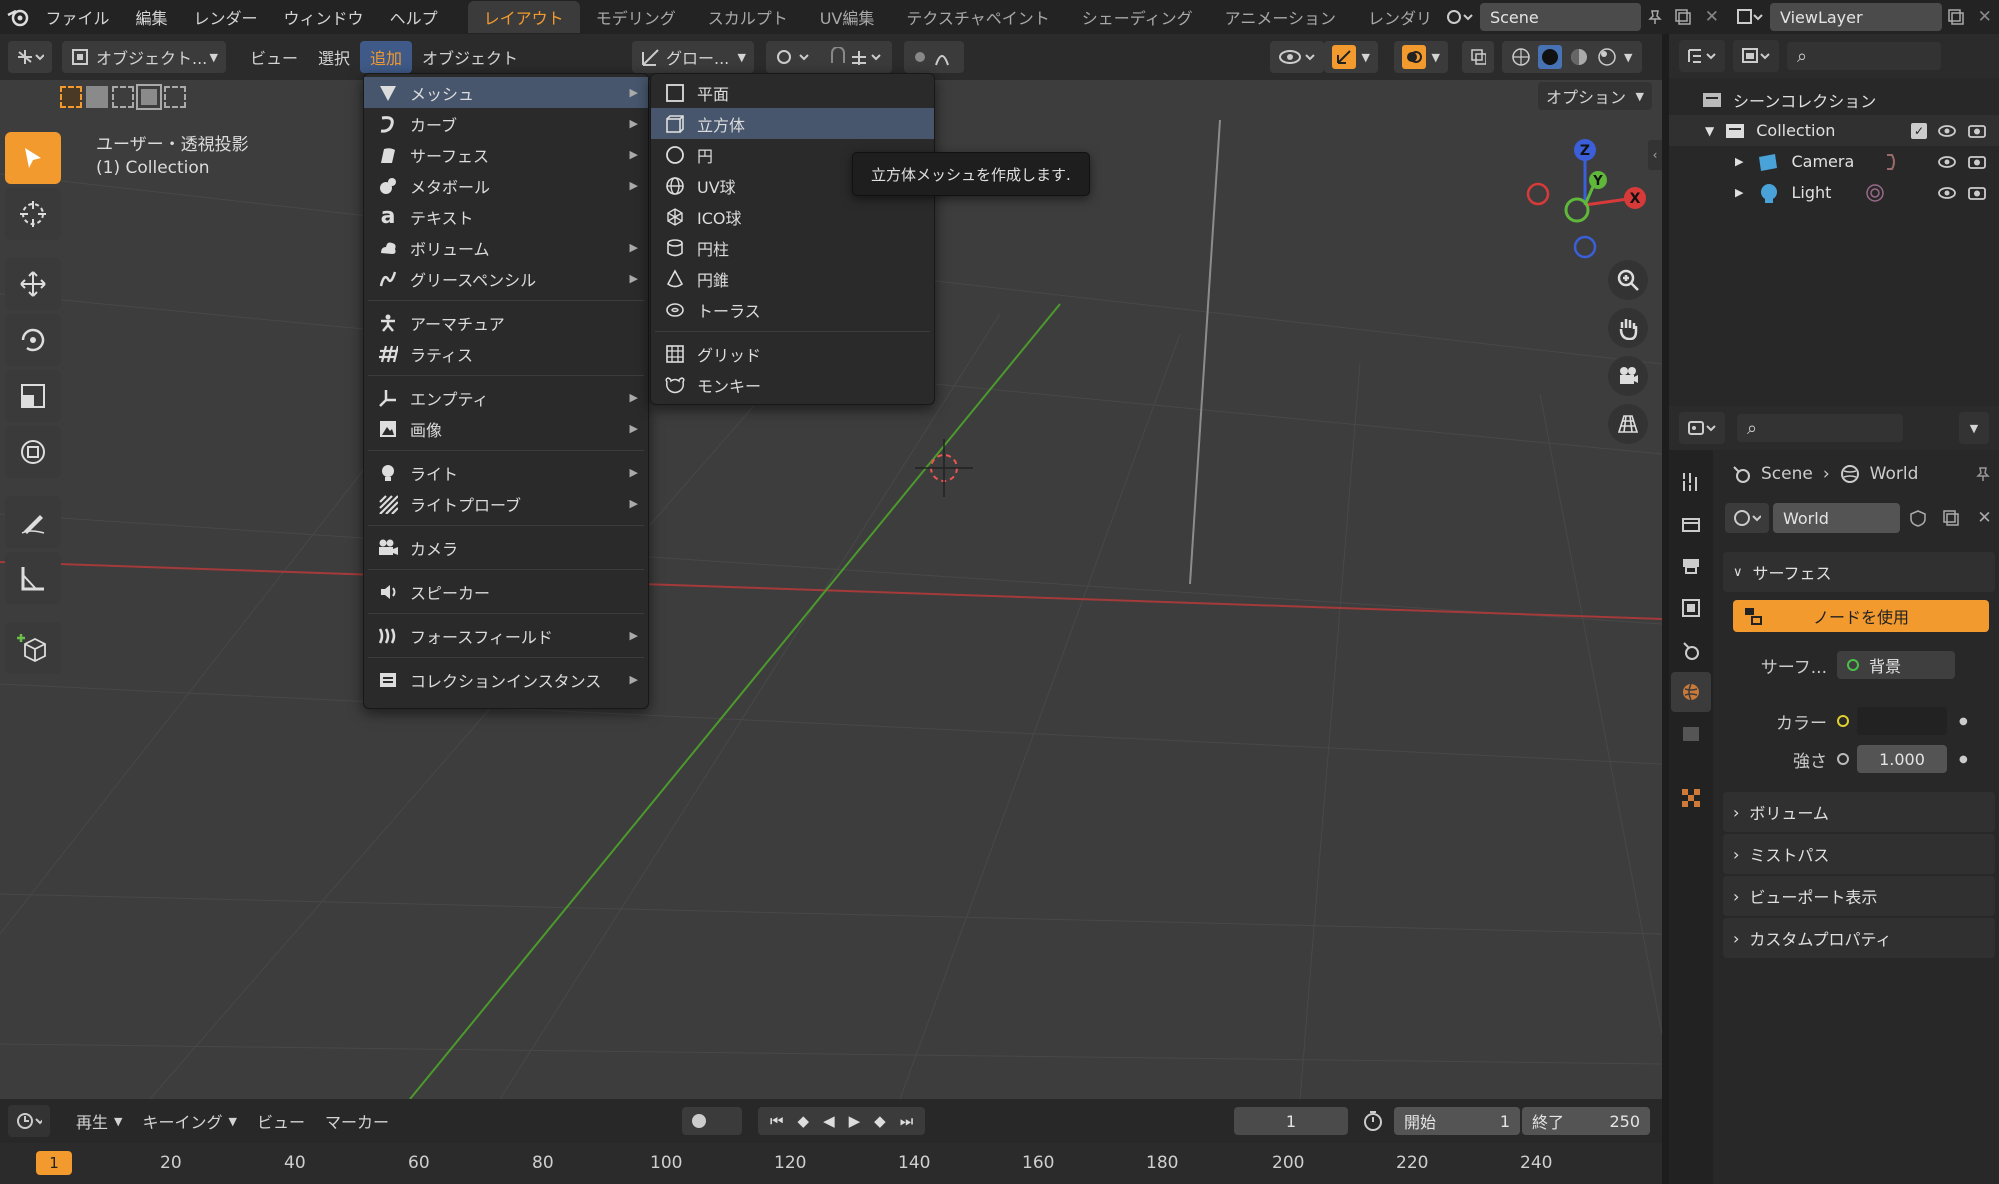 The image size is (1999, 1184). Describe the element at coordinates (386, 57) in the screenshot. I see `menu-add: 追加` at that location.